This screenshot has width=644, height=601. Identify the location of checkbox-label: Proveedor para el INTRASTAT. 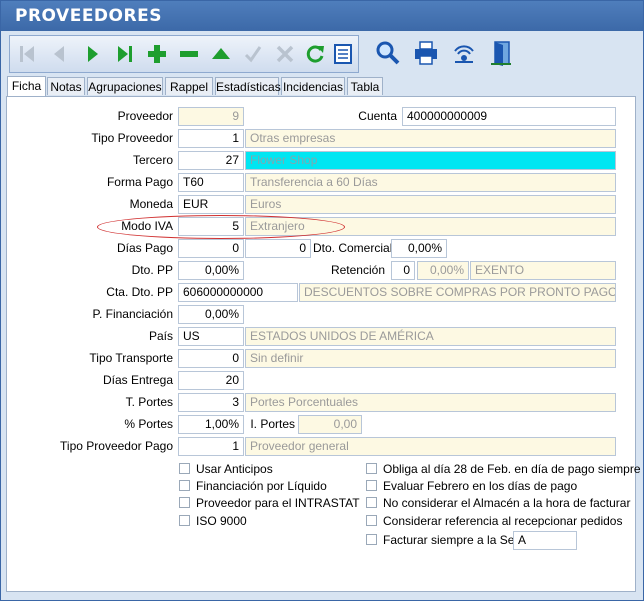
(278, 503).